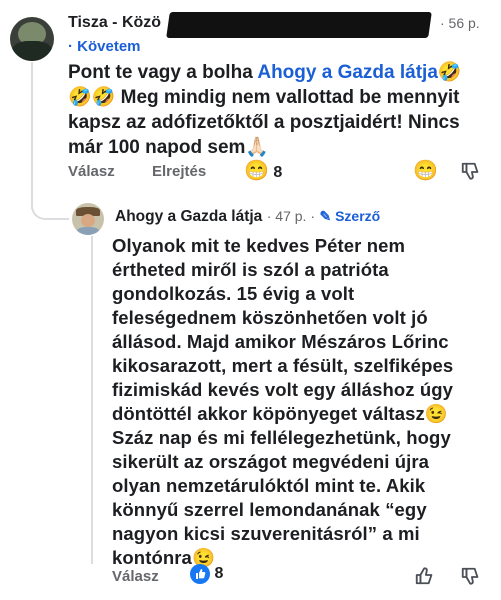  What do you see at coordinates (425, 170) in the screenshot?
I see `react-grin-icon: 😁` at bounding box center [425, 170].